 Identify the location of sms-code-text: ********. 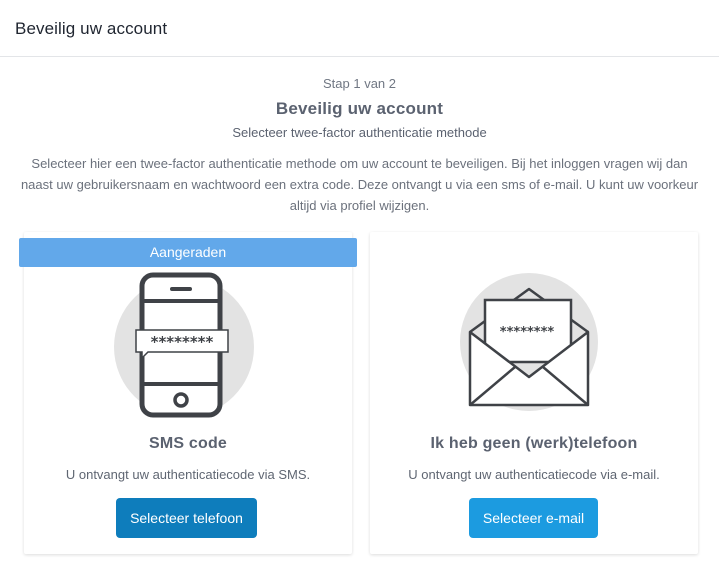
(182, 342).